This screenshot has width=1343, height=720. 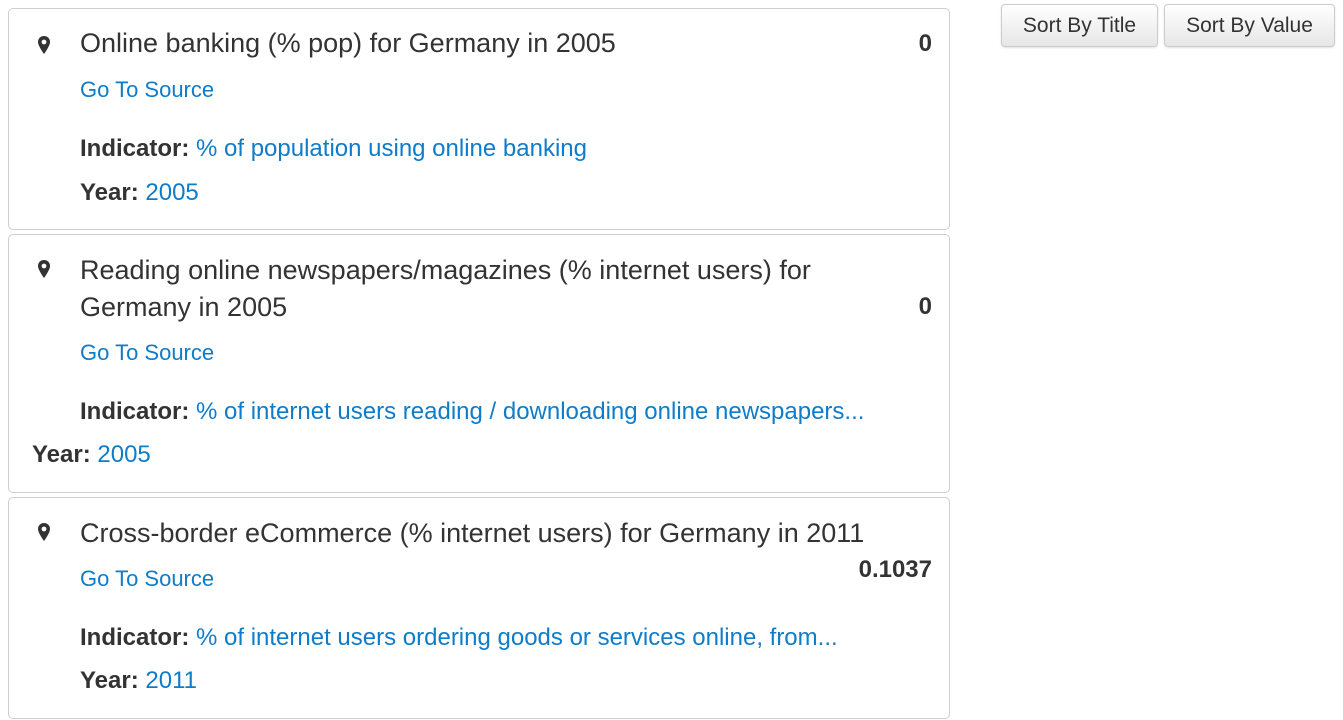 What do you see at coordinates (1249, 25) in the screenshot?
I see `sort-by-value-button: Sort By Value` at bounding box center [1249, 25].